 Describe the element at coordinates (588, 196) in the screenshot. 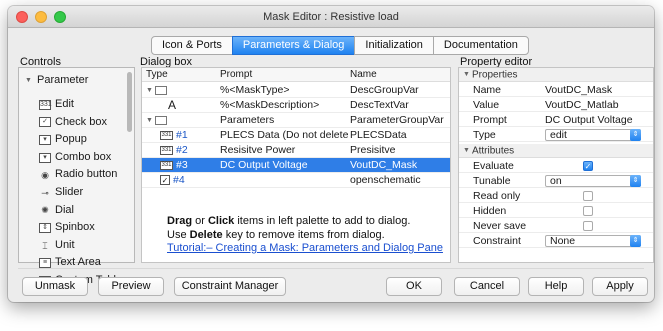

I see `read-only-checkbox` at that location.